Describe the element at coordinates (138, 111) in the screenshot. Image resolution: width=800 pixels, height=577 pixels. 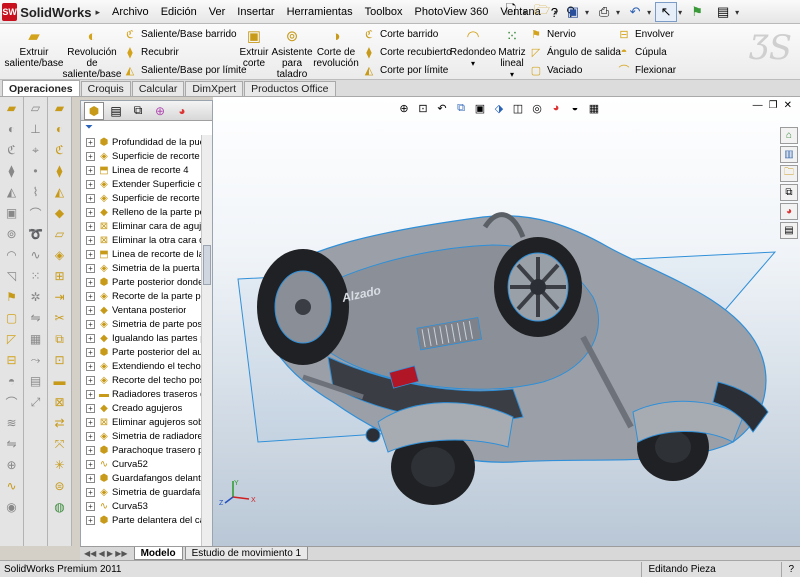
I see `configuration-manager-icon: ⧉` at that location.